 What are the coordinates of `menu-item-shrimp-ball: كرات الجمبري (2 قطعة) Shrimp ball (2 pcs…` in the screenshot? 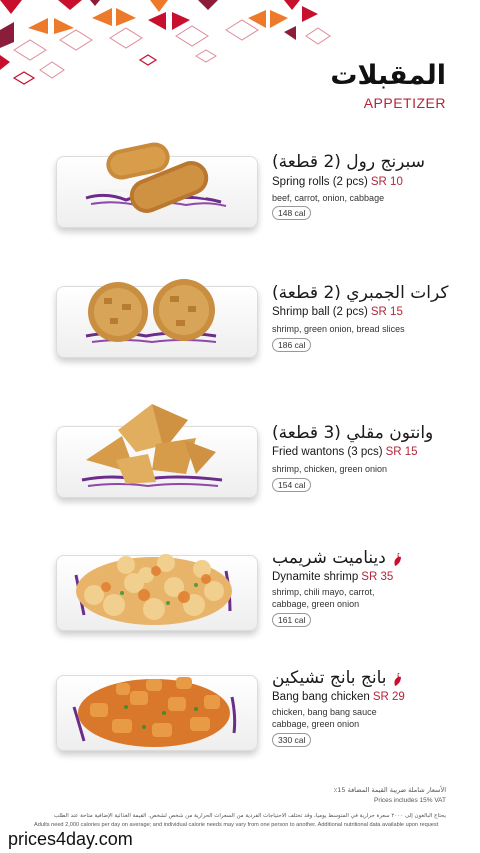 It's located at (240, 339).